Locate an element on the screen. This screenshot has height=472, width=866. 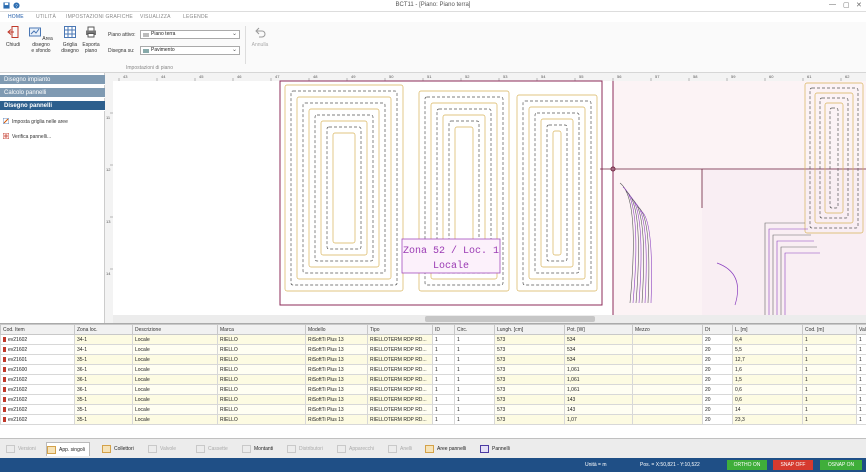
column-header: Circ. is located at coordinates (474, 329).